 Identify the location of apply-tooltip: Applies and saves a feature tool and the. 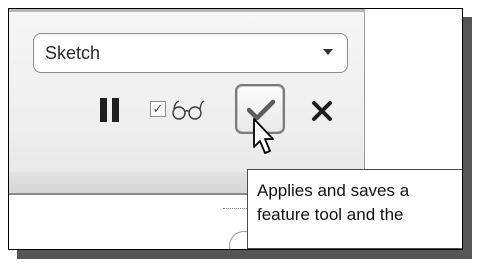
(354, 209).